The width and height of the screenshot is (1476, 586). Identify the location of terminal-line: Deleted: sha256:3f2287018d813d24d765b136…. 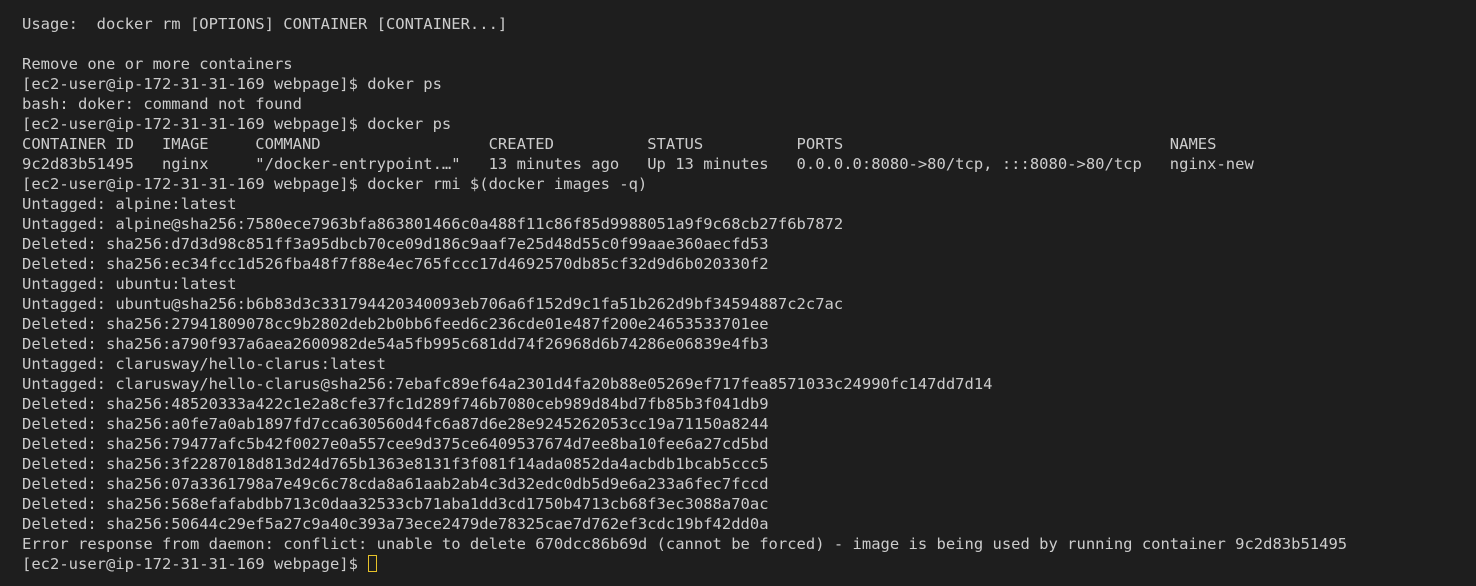
(395, 464).